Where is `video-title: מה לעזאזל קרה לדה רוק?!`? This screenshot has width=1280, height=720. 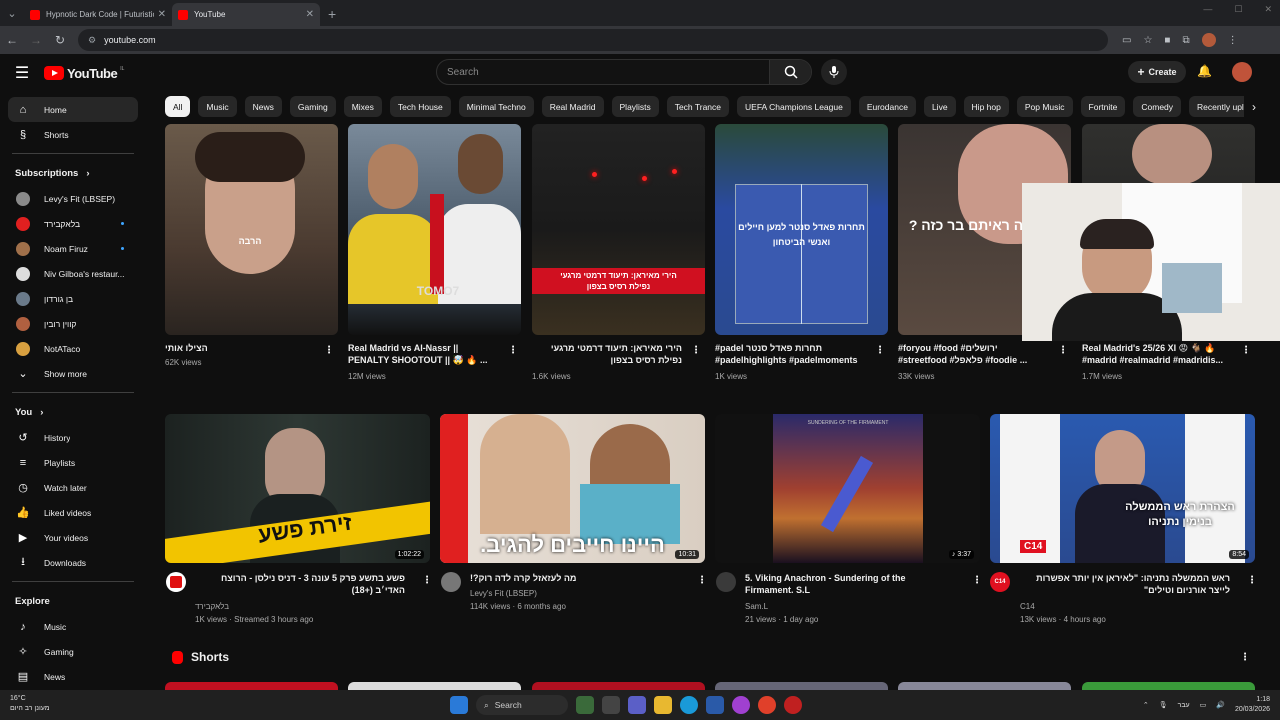 video-title: מה לעזאזל קרה לדה רוק?! is located at coordinates (575, 578).